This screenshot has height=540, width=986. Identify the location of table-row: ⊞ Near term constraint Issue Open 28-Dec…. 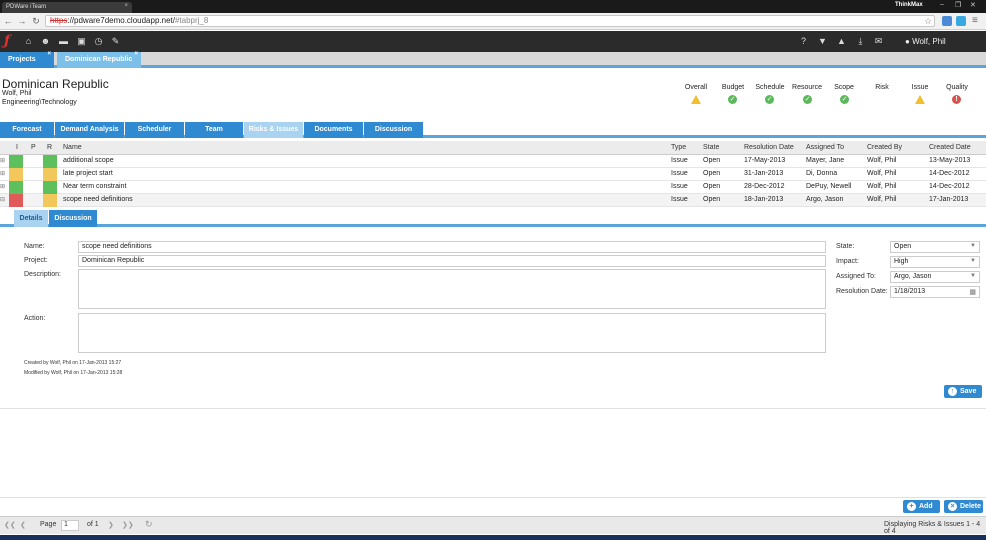
(493, 187).